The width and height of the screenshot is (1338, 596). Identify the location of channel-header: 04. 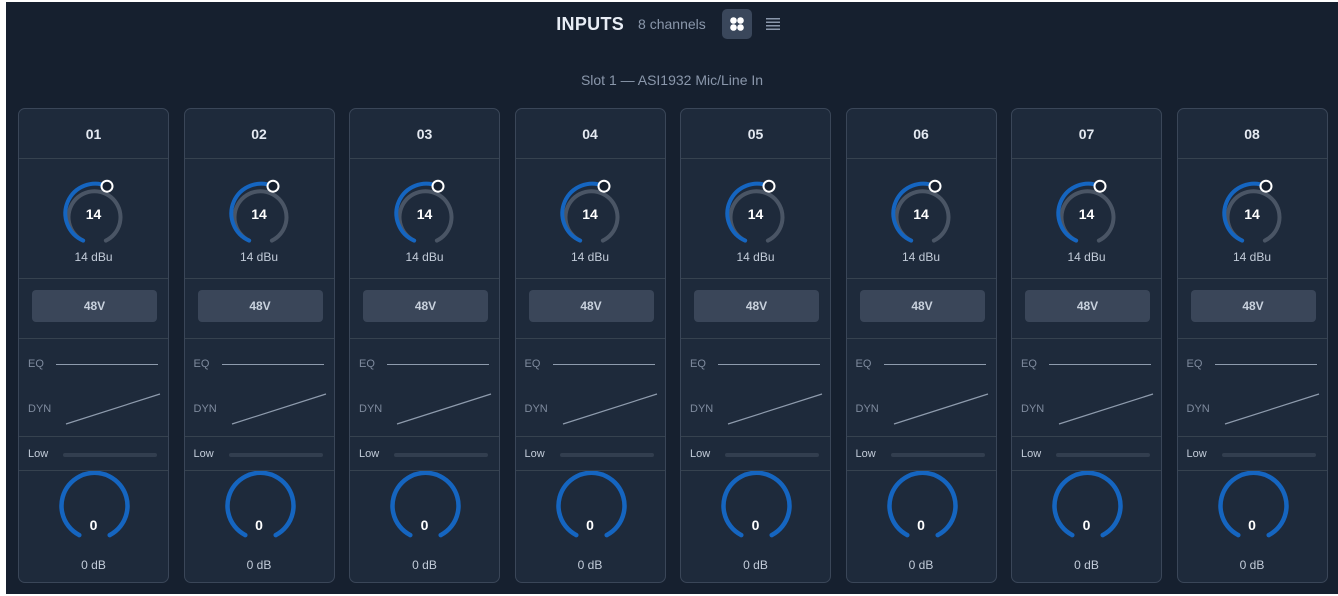
(590, 134).